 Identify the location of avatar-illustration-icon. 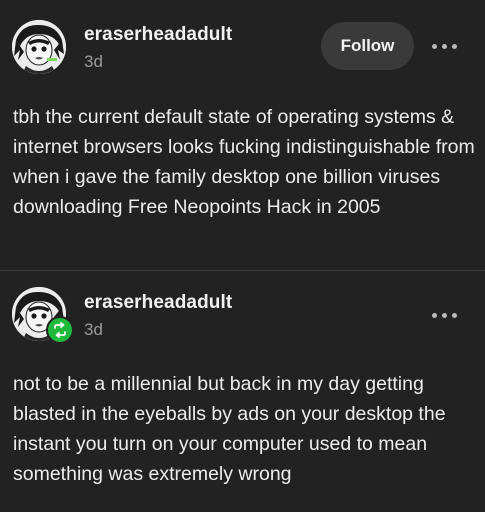
(39, 47).